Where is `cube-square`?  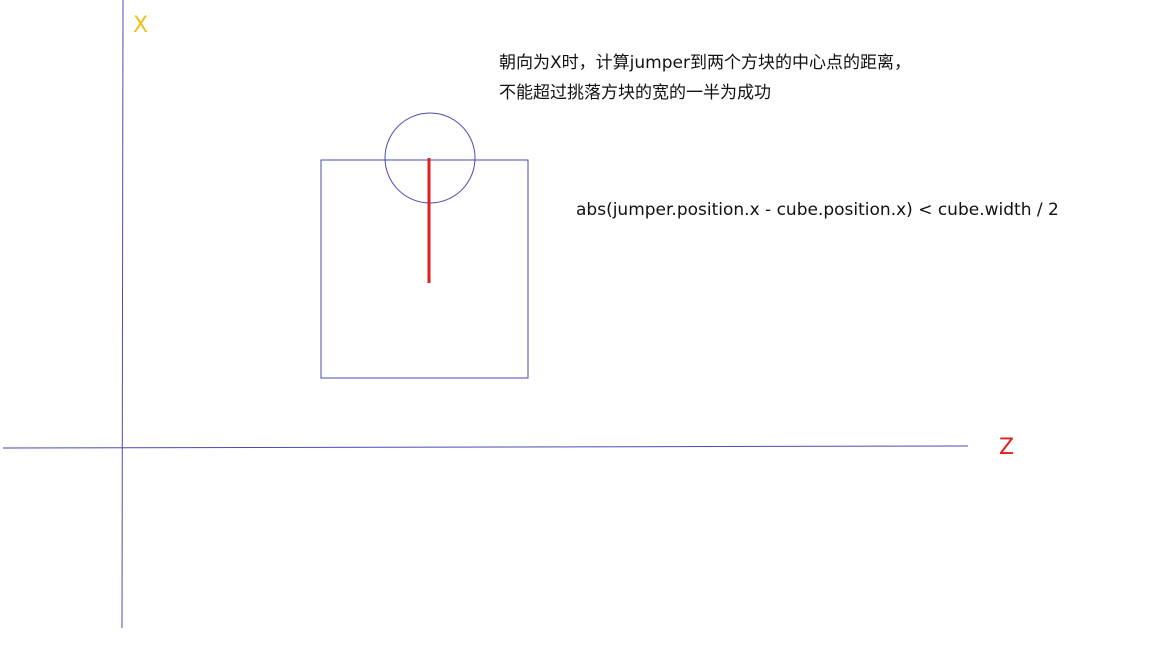 cube-square is located at coordinates (424, 269).